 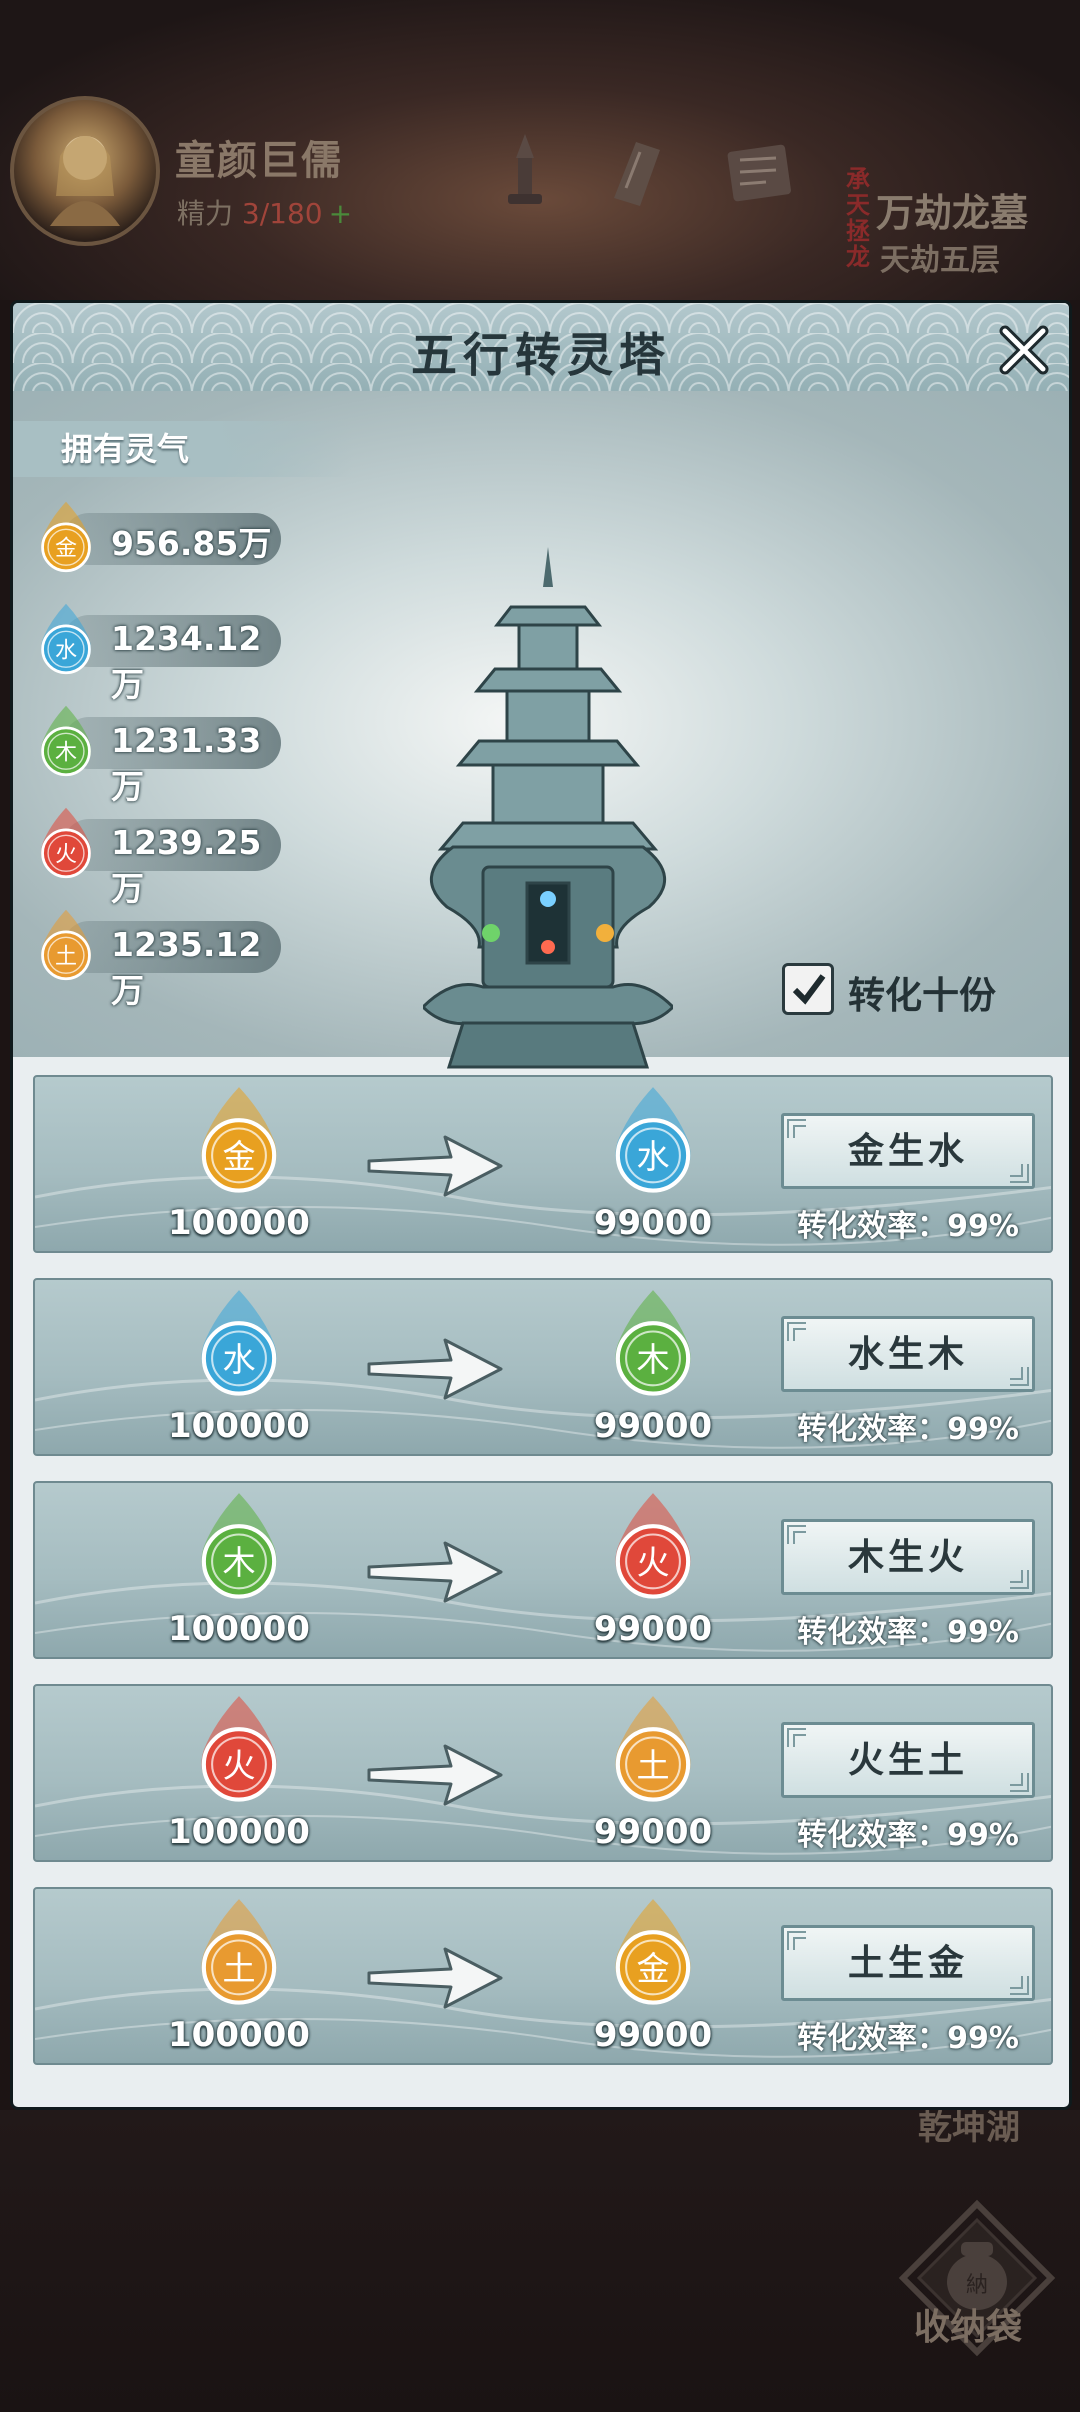 I want to click on resource-amount: 1239.25万, so click(x=186, y=865).